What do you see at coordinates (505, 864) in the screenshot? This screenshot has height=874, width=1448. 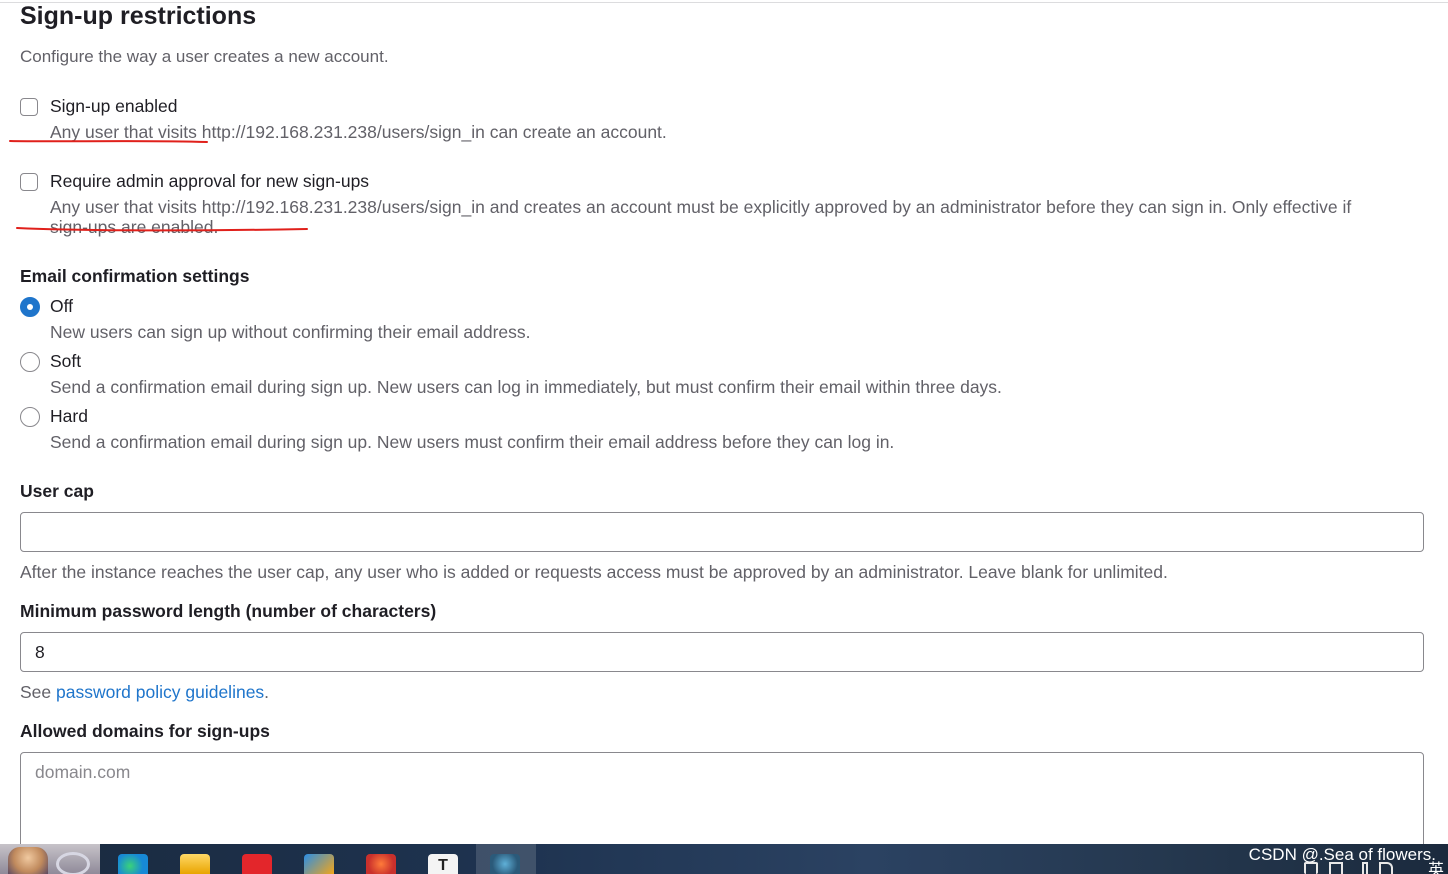 I see `game-icon` at bounding box center [505, 864].